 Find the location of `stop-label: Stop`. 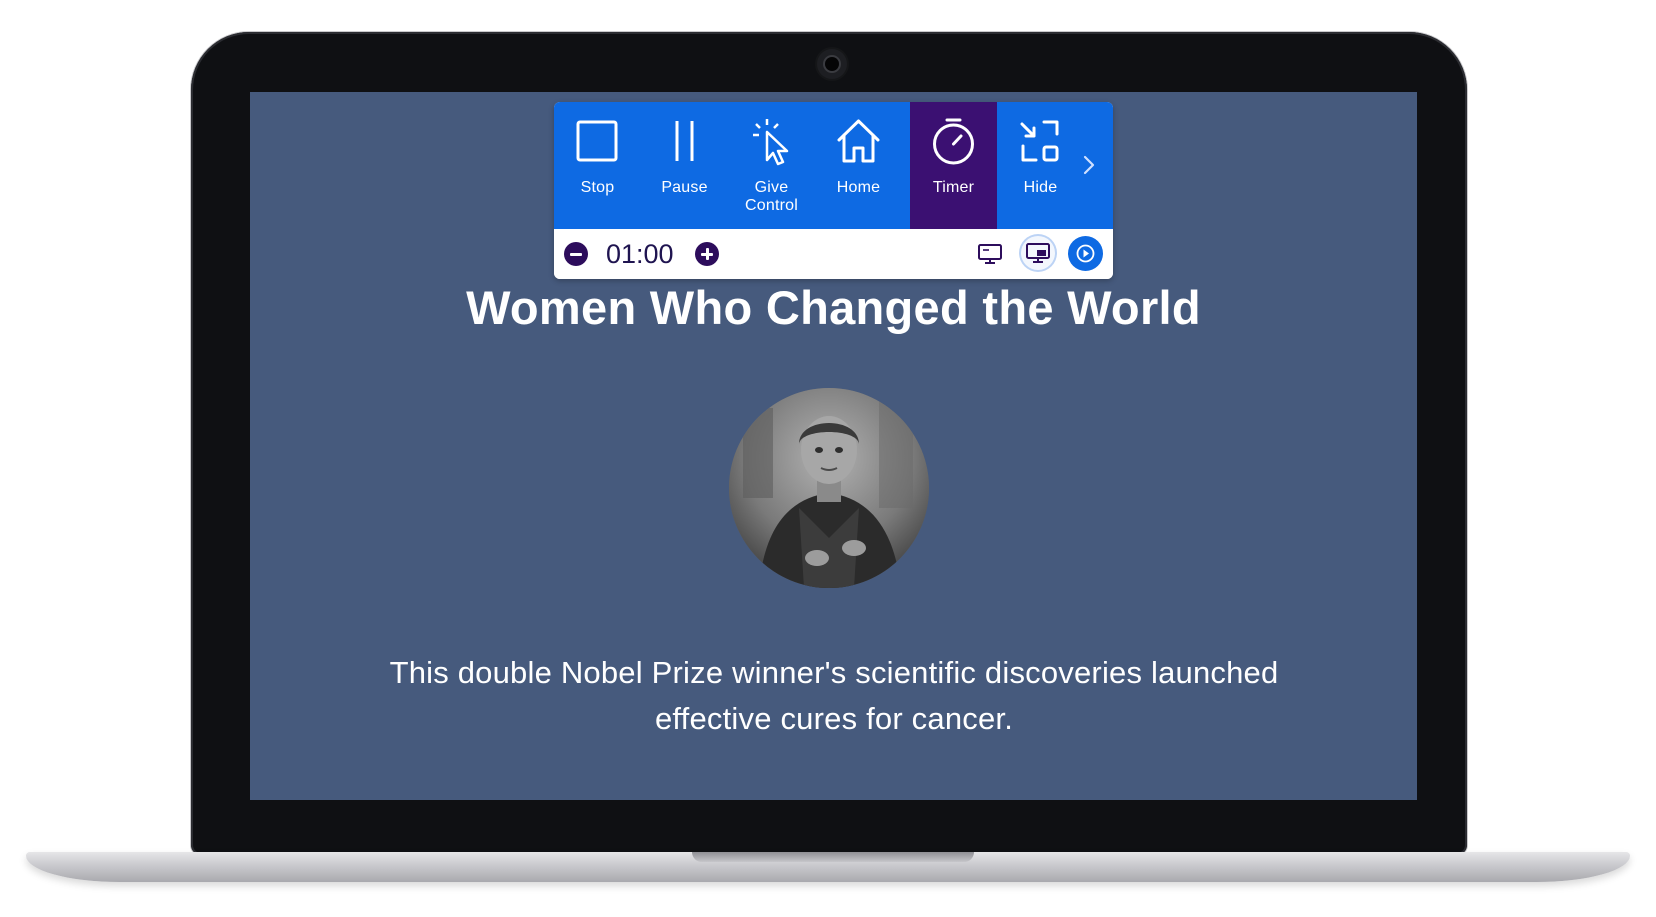

stop-label: Stop is located at coordinates (597, 187).